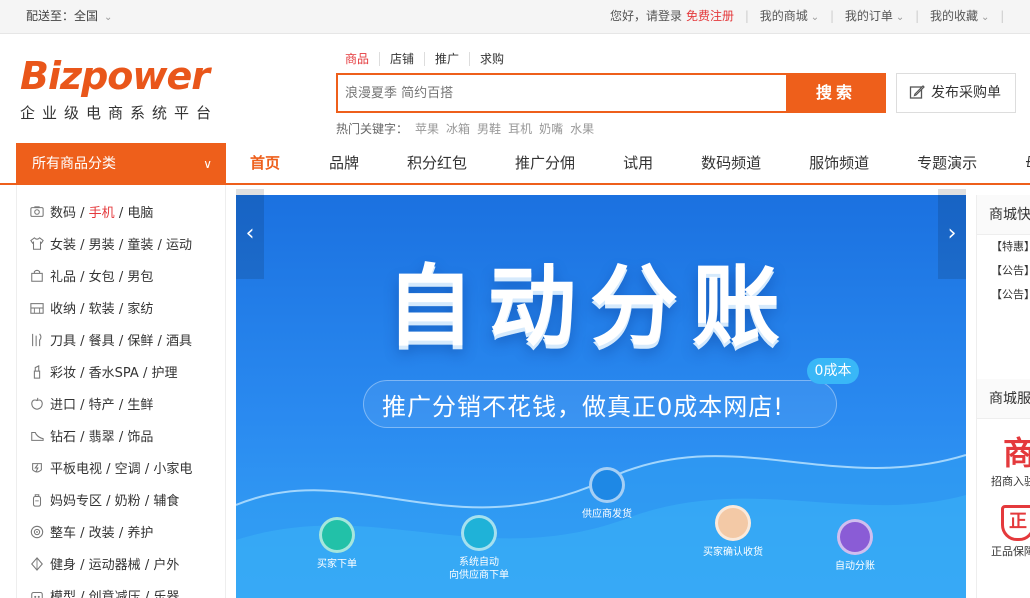  What do you see at coordinates (947, 163) in the screenshot?
I see `nav-item-topics: 专题演示` at bounding box center [947, 163].